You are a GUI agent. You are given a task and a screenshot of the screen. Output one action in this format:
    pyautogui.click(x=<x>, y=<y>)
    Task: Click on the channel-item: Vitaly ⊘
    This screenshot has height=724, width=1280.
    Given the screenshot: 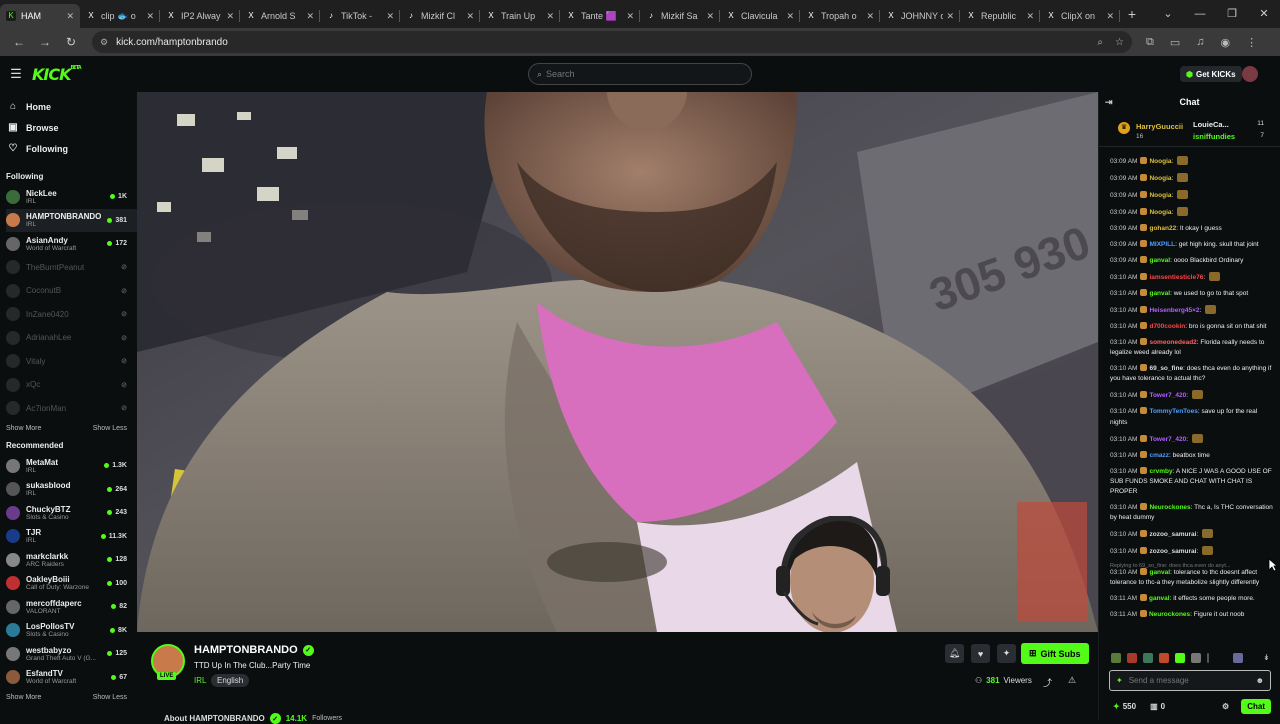 What is the action you would take?
    pyautogui.click(x=71, y=362)
    